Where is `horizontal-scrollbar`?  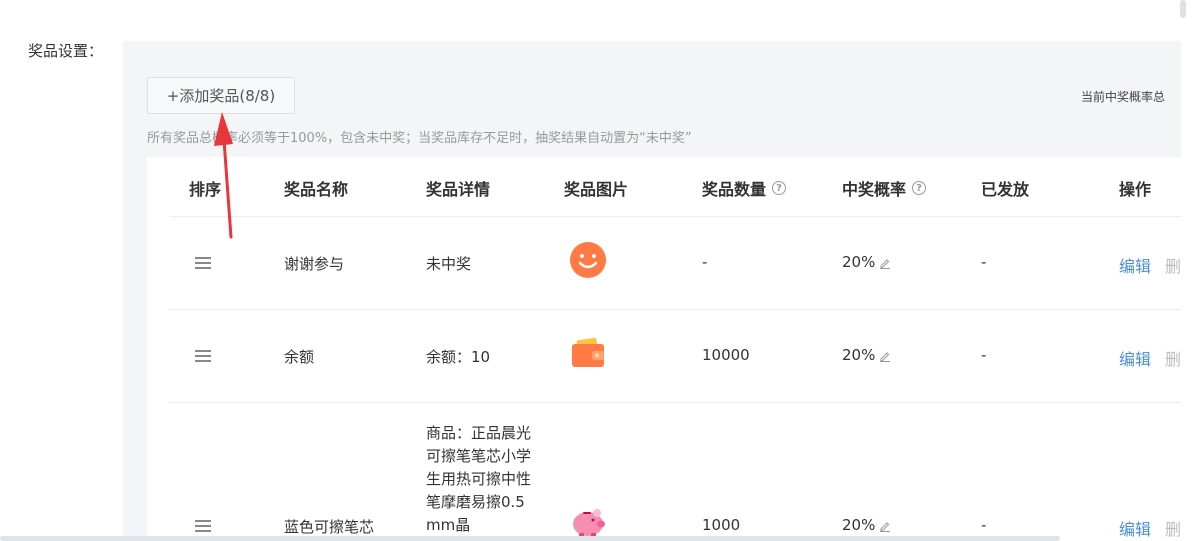 horizontal-scrollbar is located at coordinates (530, 538).